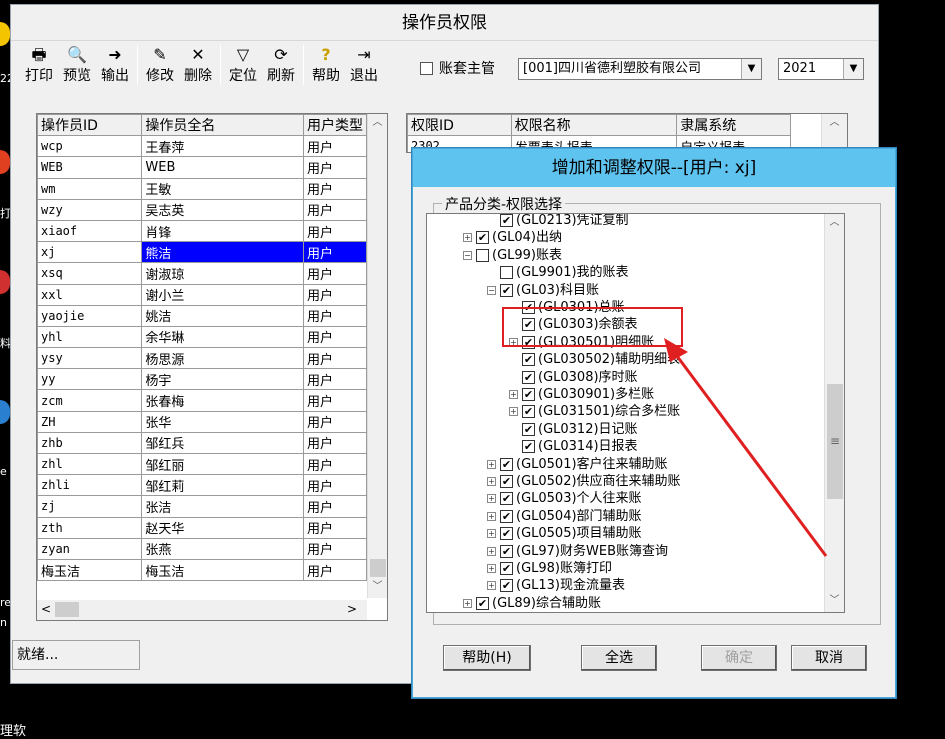 This screenshot has height=739, width=945. I want to click on annotation-arrow-head, so click(676, 350).